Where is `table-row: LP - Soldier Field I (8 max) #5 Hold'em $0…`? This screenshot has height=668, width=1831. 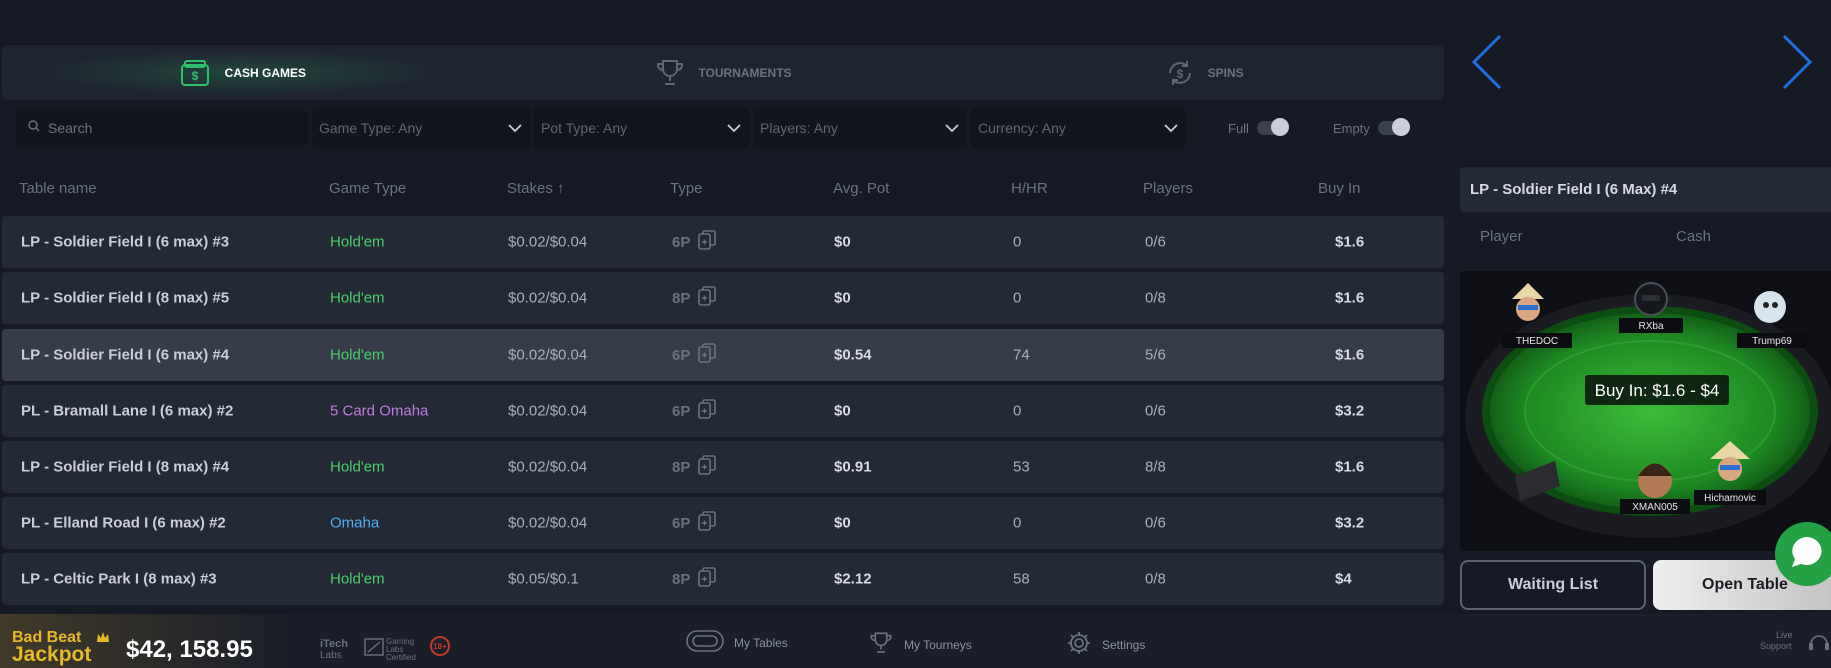
table-row: LP - Soldier Field I (8 max) #5 Hold'em $0… is located at coordinates (723, 298).